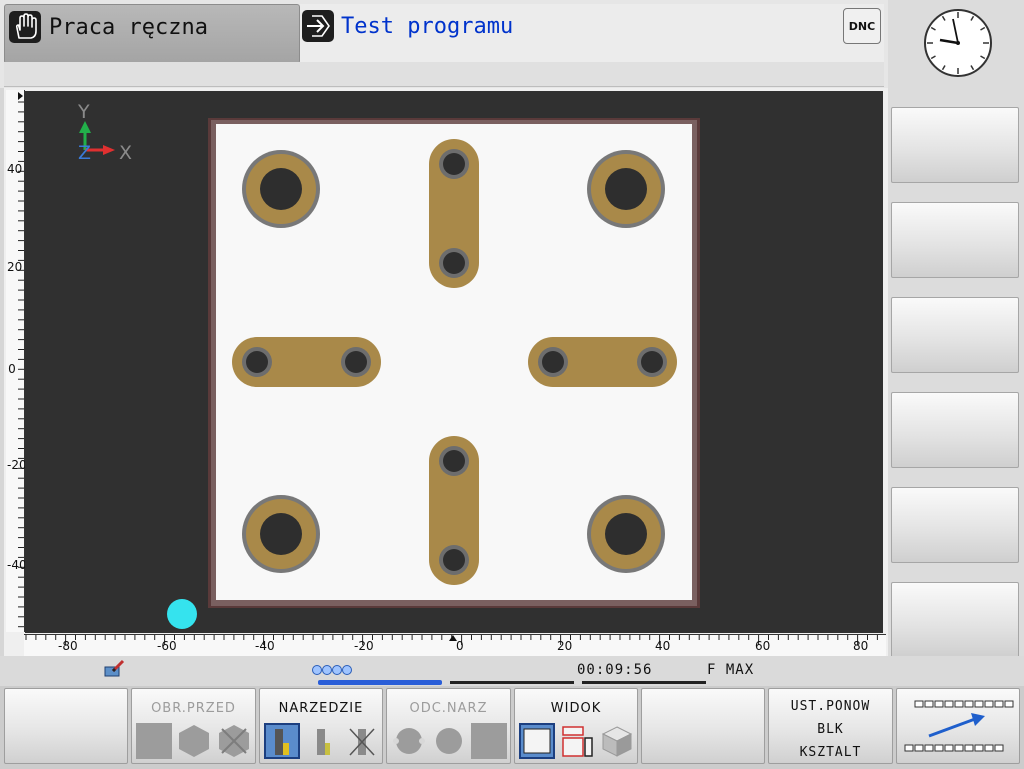 This screenshot has height=769, width=1024. Describe the element at coordinates (861, 646) in the screenshot. I see `ruler-x-label: 80` at that location.